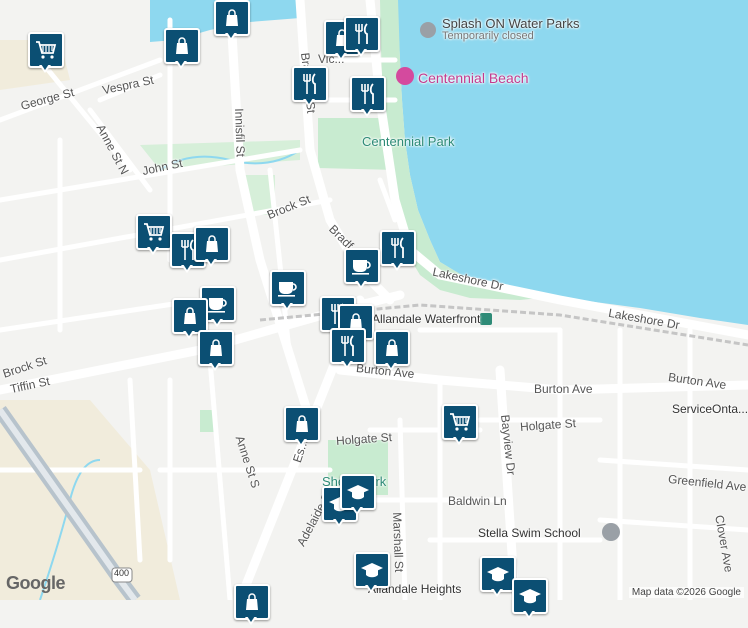 Image resolution: width=748 pixels, height=628 pixels. What do you see at coordinates (408, 141) in the screenshot?
I see `centennial-park-label: Centennial Park` at bounding box center [408, 141].